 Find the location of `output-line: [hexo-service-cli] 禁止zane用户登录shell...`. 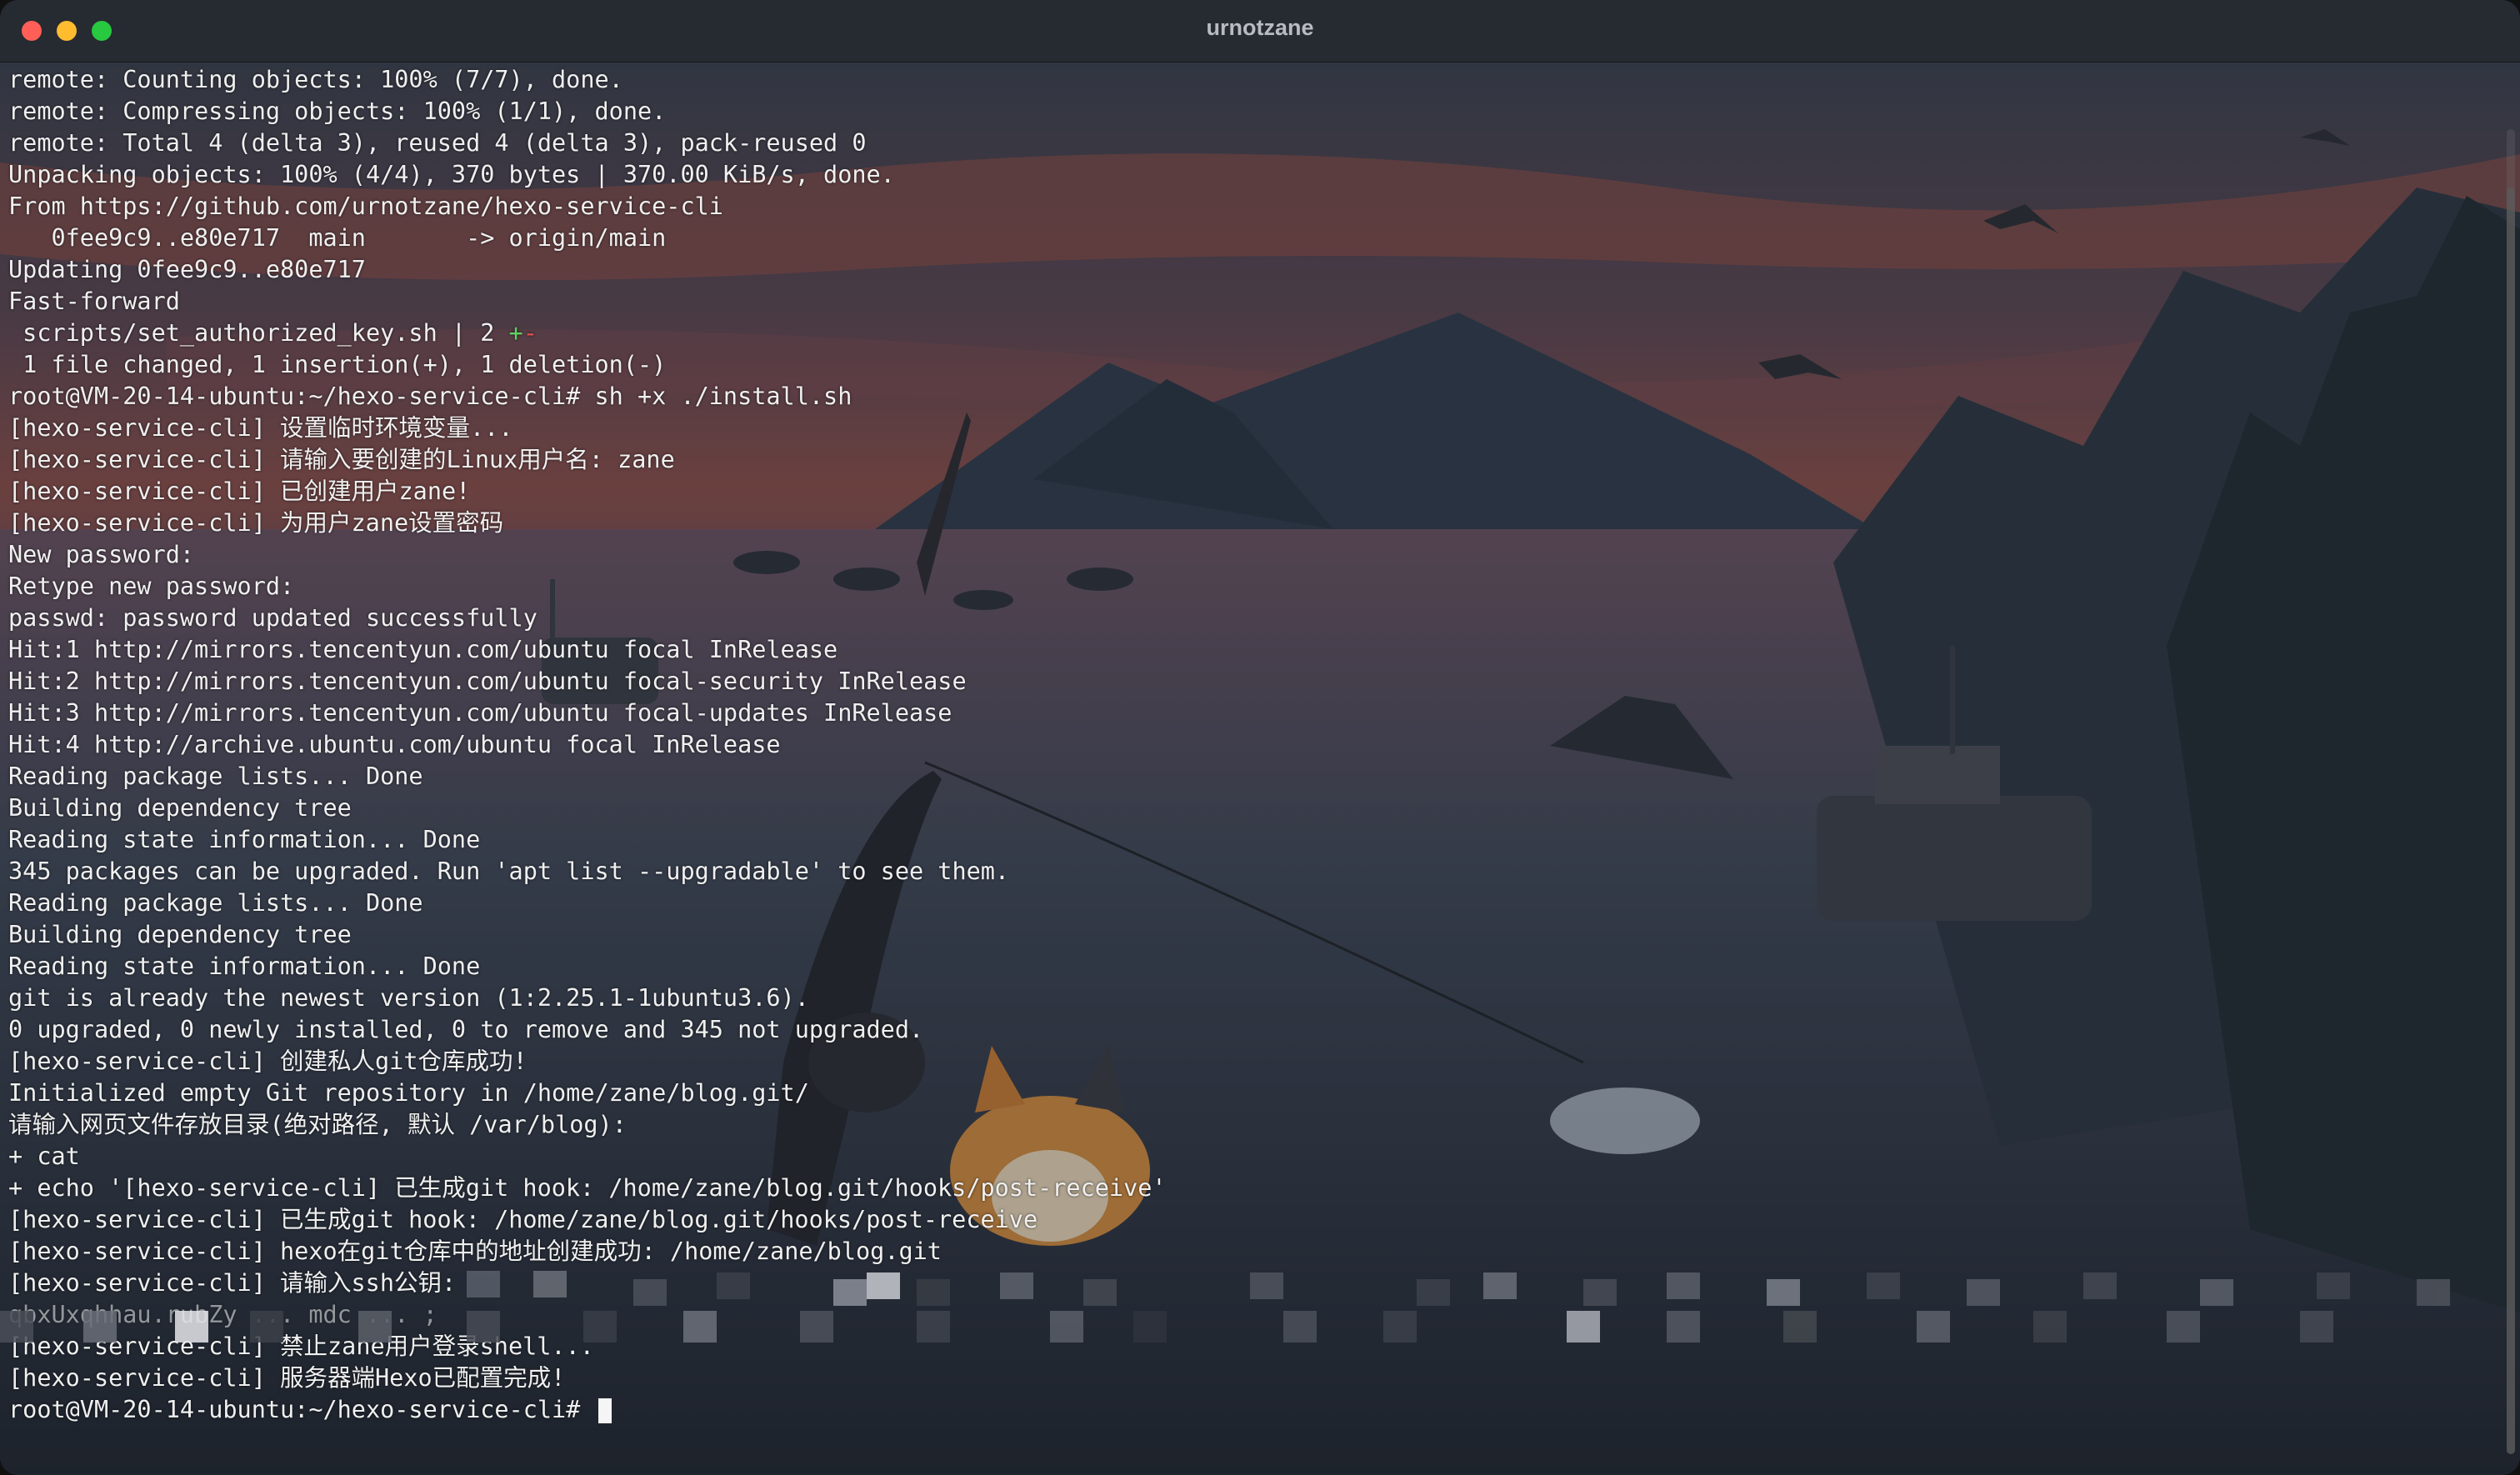

output-line: [hexo-service-cli] 禁止zane用户登录shell... is located at coordinates (301, 1346).